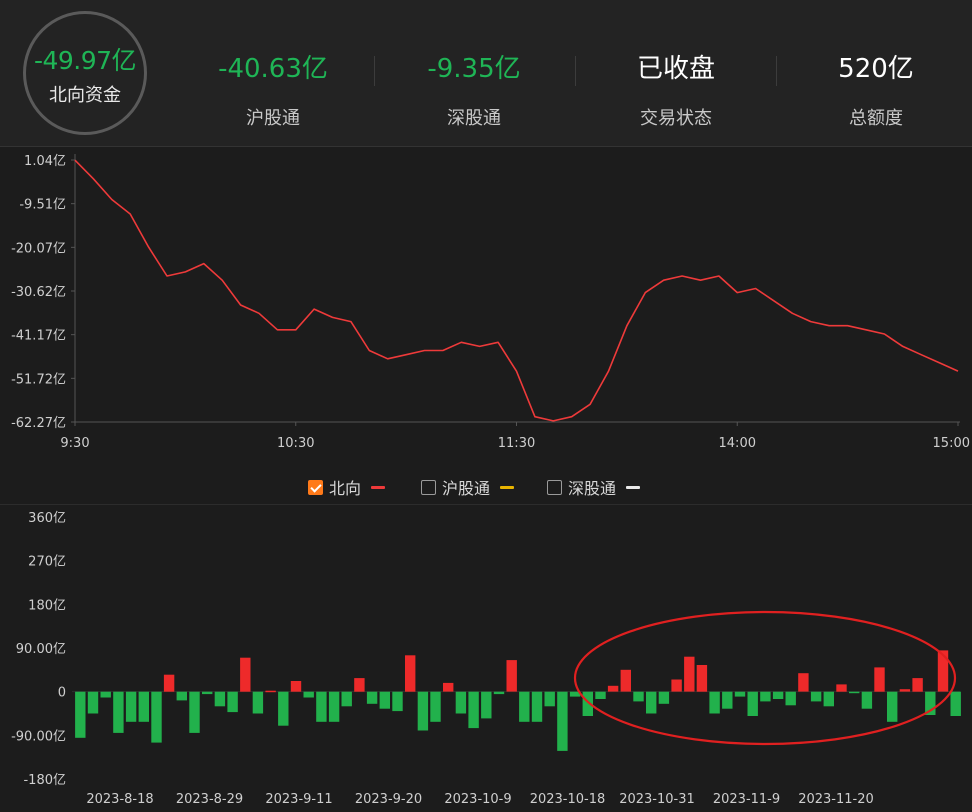 The image size is (972, 812). I want to click on legend-northbound: 北向, so click(347, 487).